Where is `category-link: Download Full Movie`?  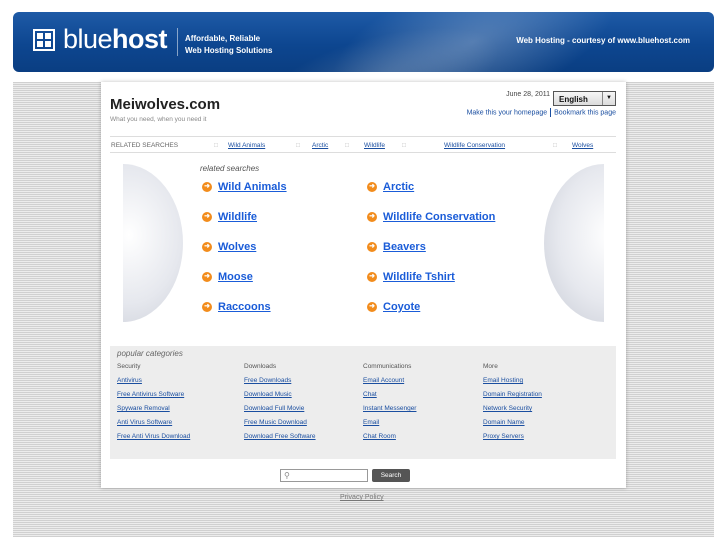
category-link: Download Full Movie is located at coordinates (280, 408).